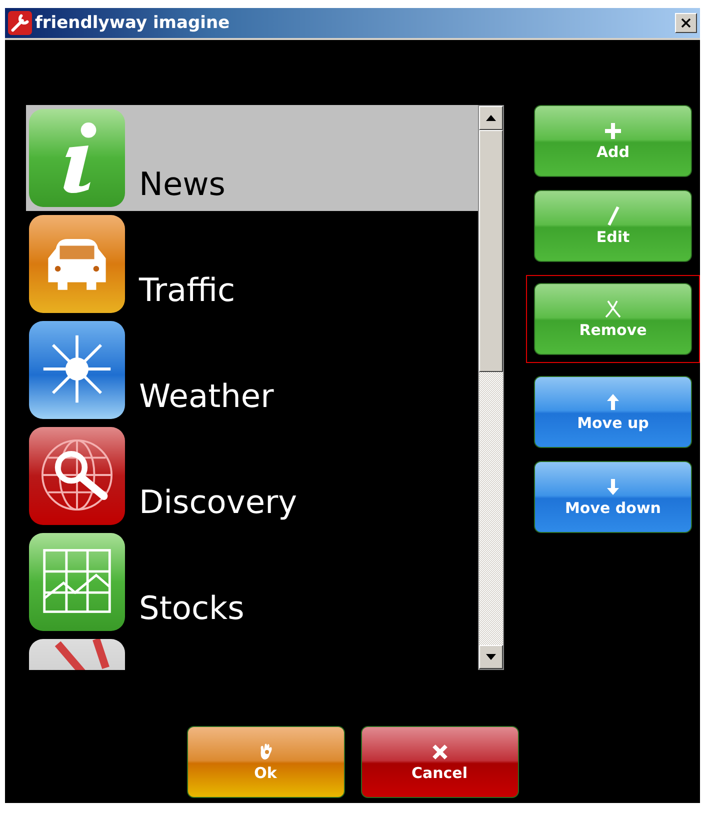 The width and height of the screenshot is (705, 829). I want to click on window-title: friendlyway imagine, so click(133, 23).